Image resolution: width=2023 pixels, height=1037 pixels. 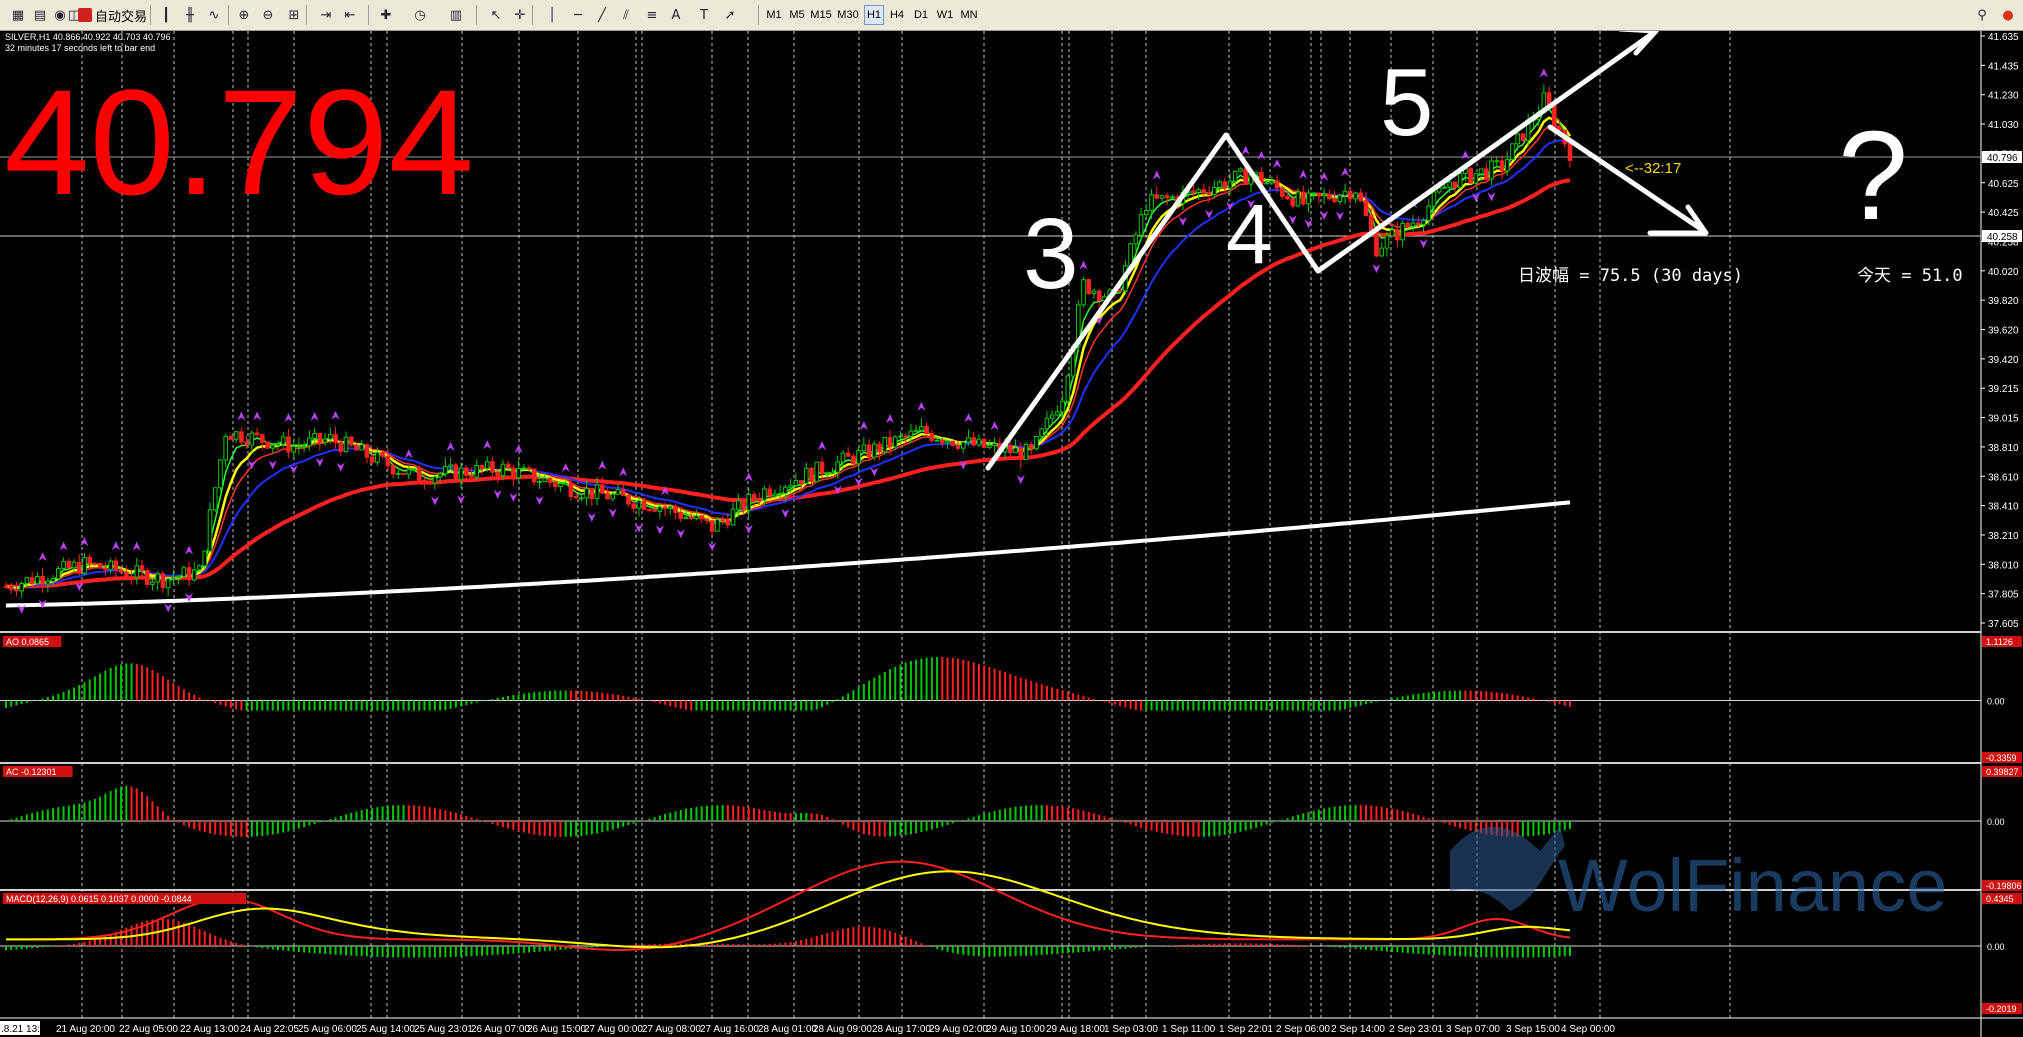 What do you see at coordinates (244, 15) in the screenshot?
I see `zoom-in-icon: ⊕` at bounding box center [244, 15].